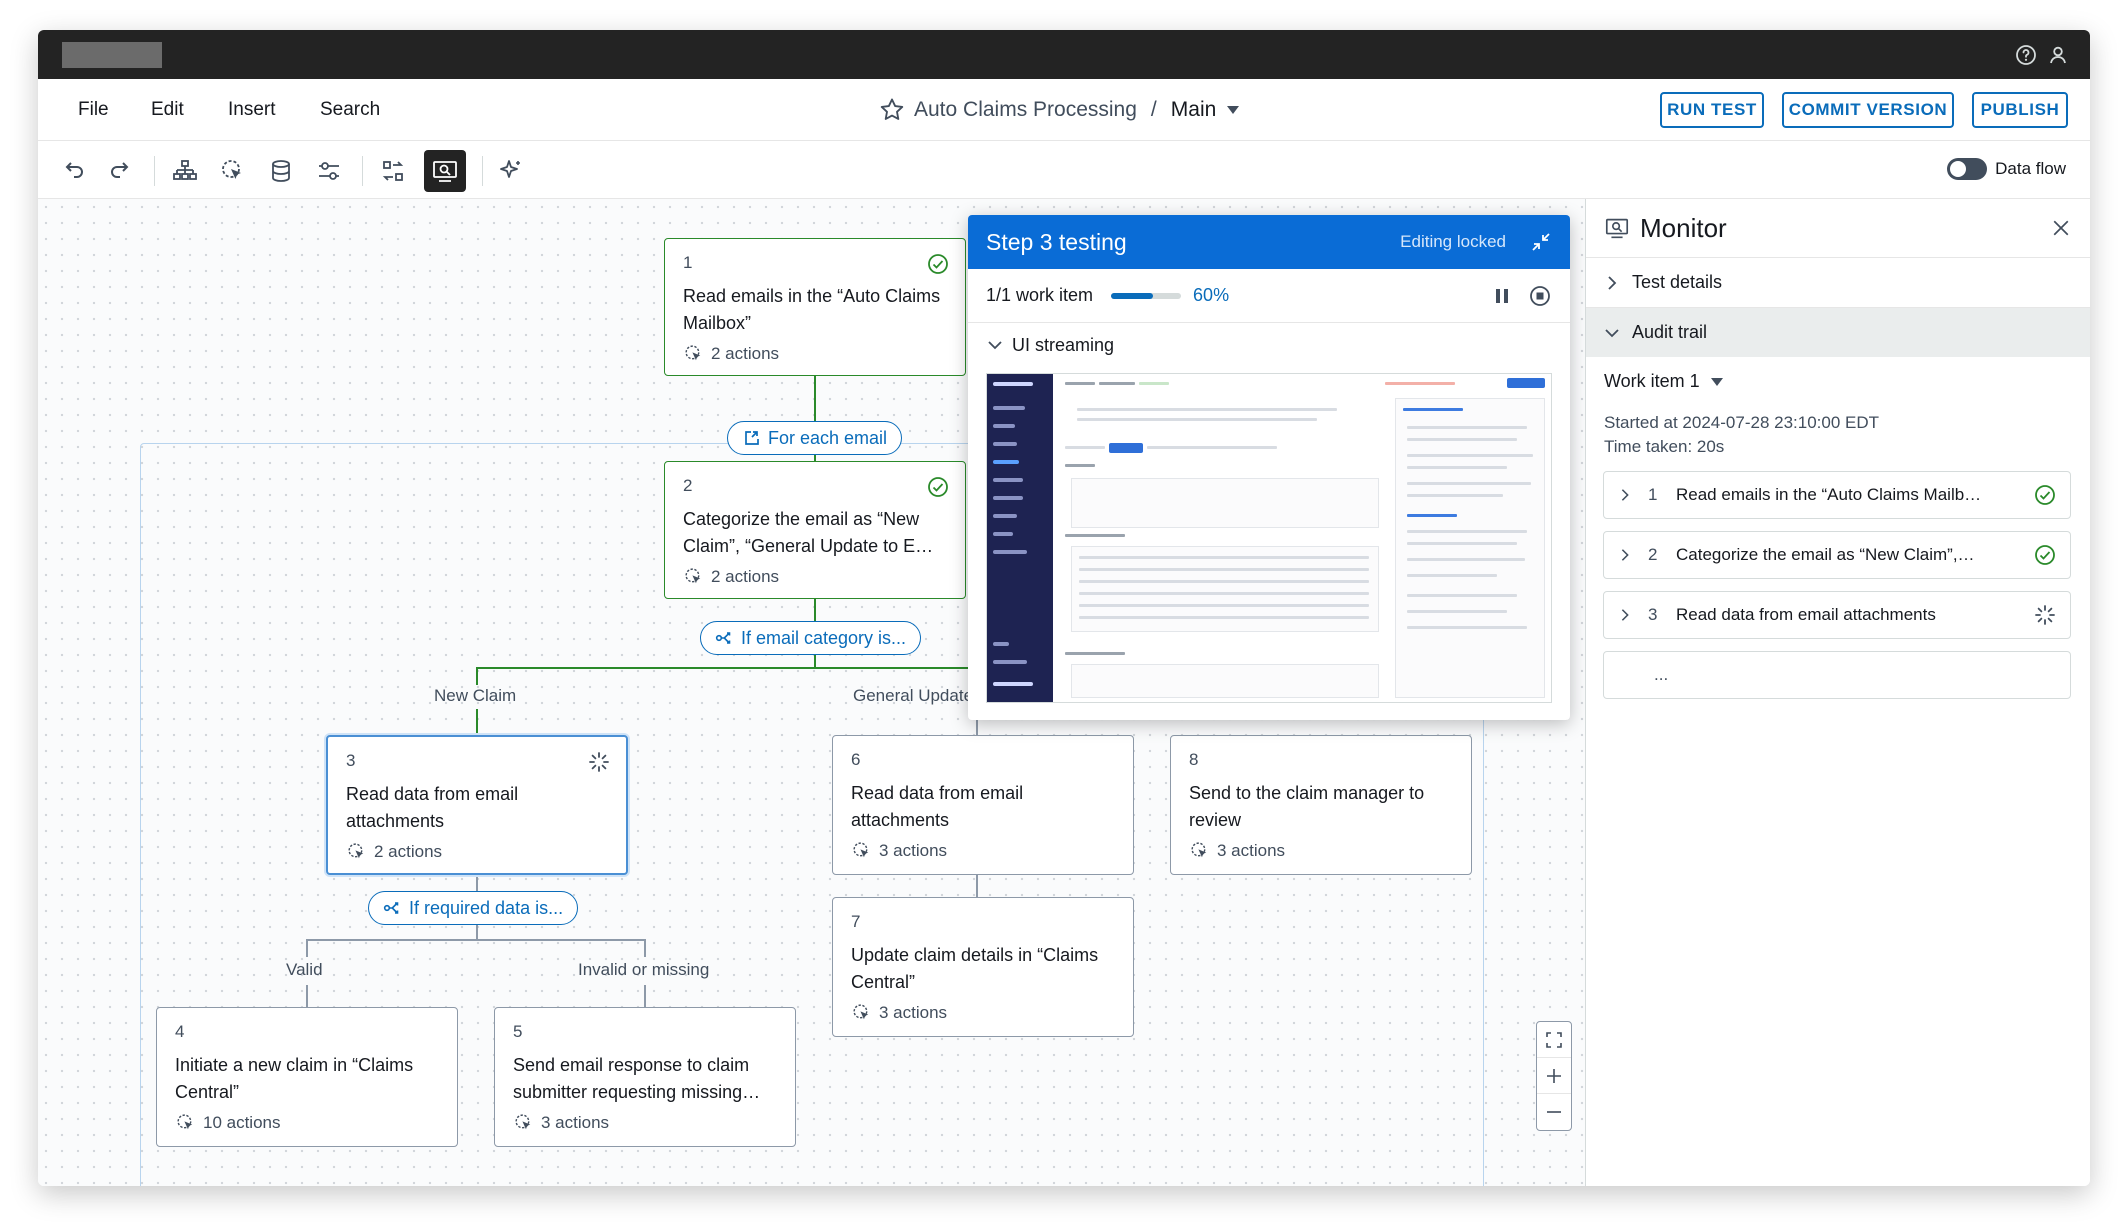  What do you see at coordinates (1233, 110) in the screenshot?
I see `caret-down-icon` at bounding box center [1233, 110].